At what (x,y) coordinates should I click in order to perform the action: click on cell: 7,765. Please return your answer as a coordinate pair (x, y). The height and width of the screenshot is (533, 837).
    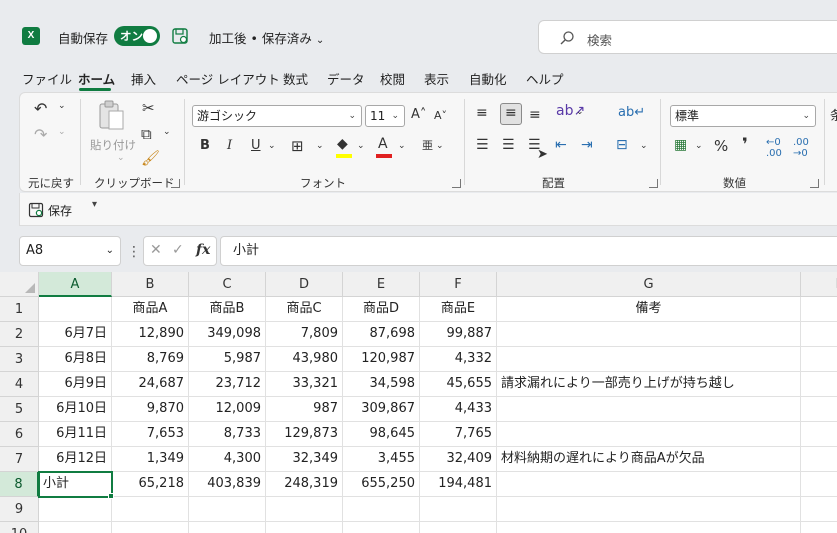
    Looking at the image, I should click on (458, 434).